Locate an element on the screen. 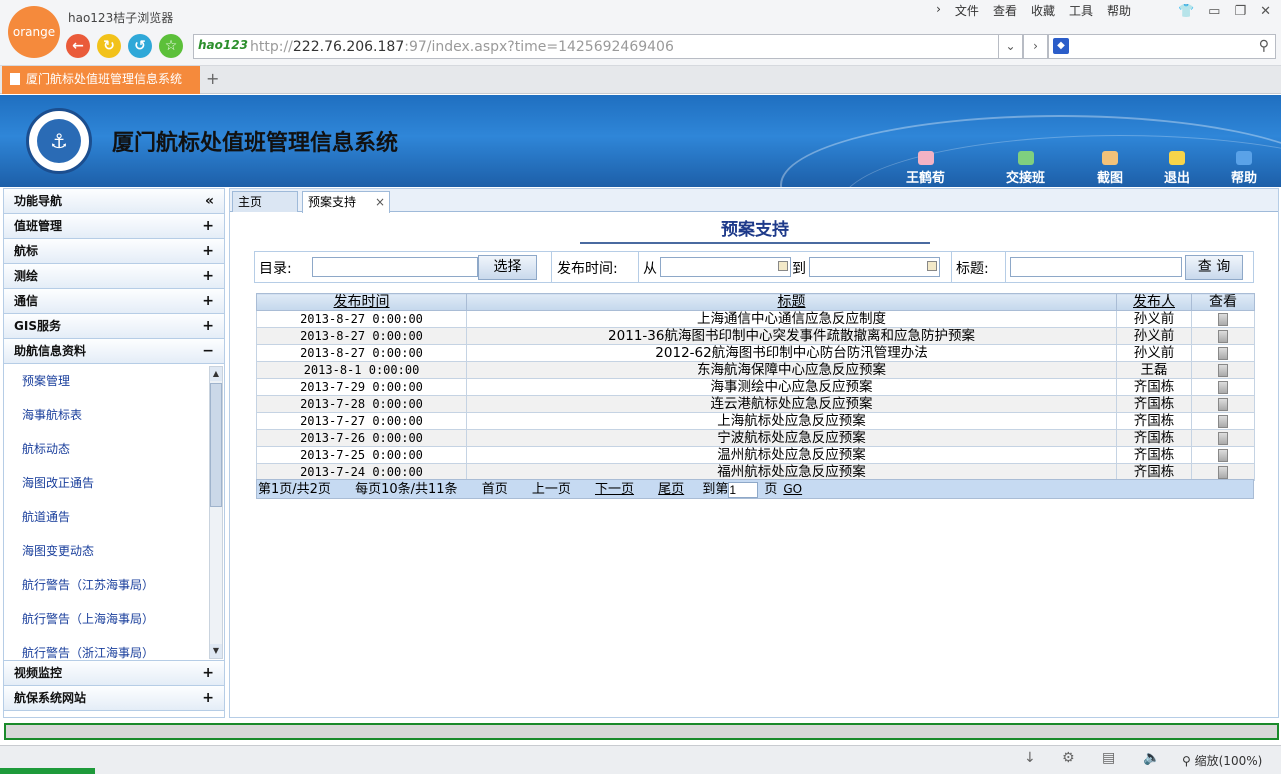  table-row: 2013-7-27 0:00:00 上海航标处应急反应预案 齐国栋 is located at coordinates (755, 421).